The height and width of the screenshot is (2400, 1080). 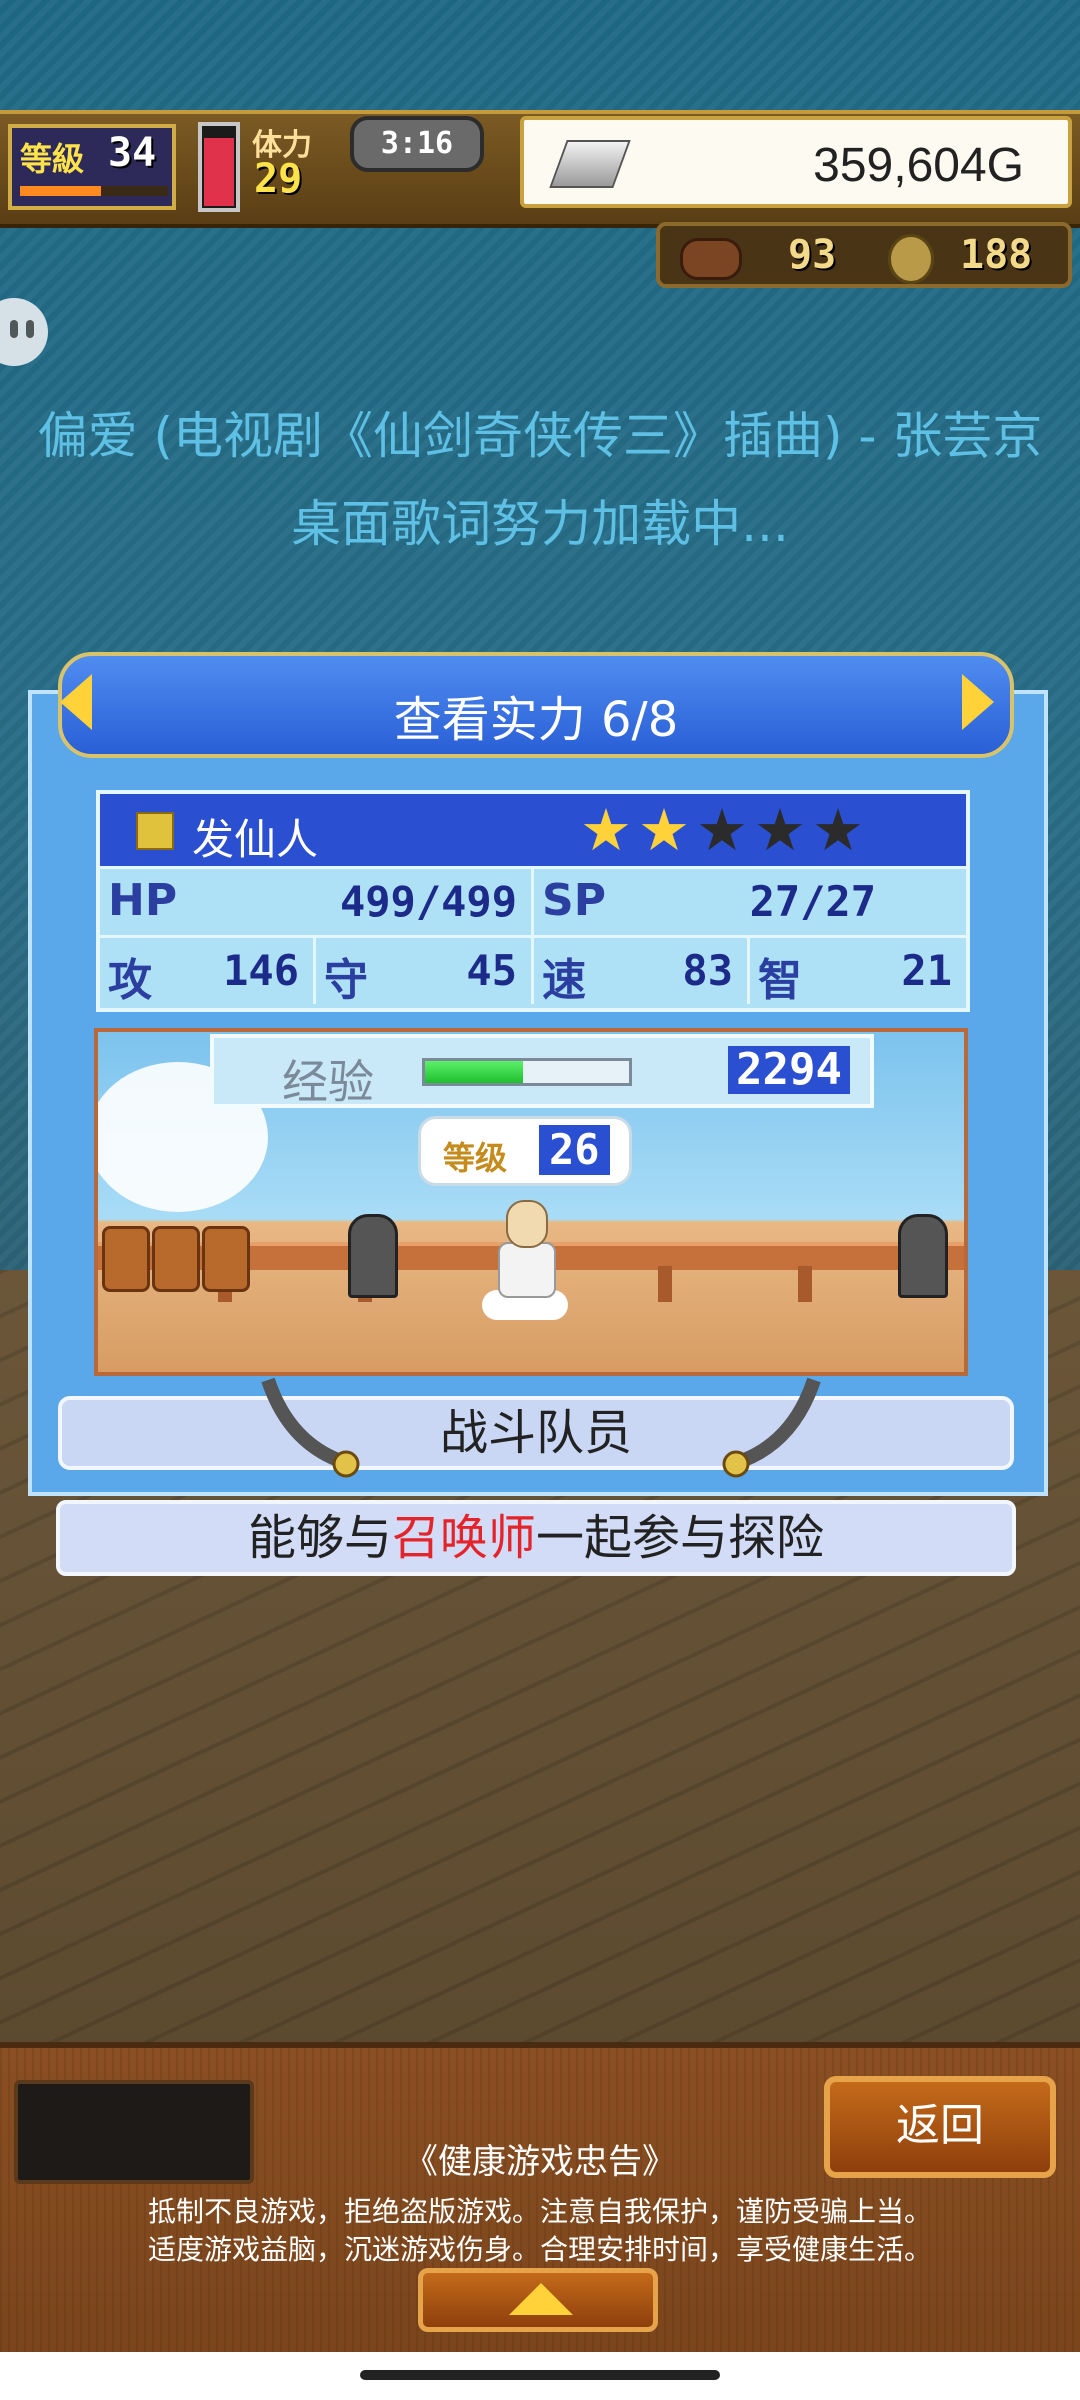 What do you see at coordinates (278, 179) in the screenshot?
I see `stamina-value: 29` at bounding box center [278, 179].